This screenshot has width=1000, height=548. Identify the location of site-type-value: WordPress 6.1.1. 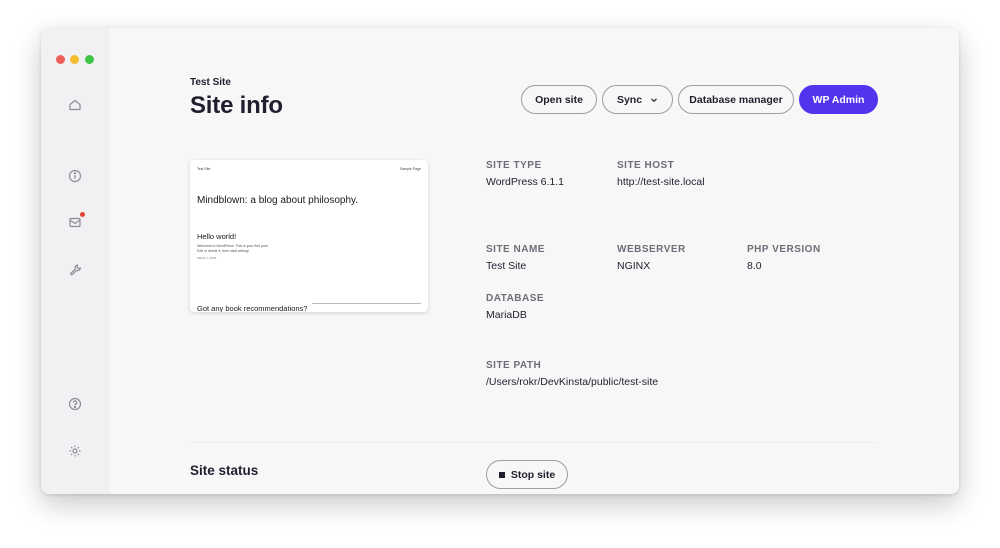
(525, 182).